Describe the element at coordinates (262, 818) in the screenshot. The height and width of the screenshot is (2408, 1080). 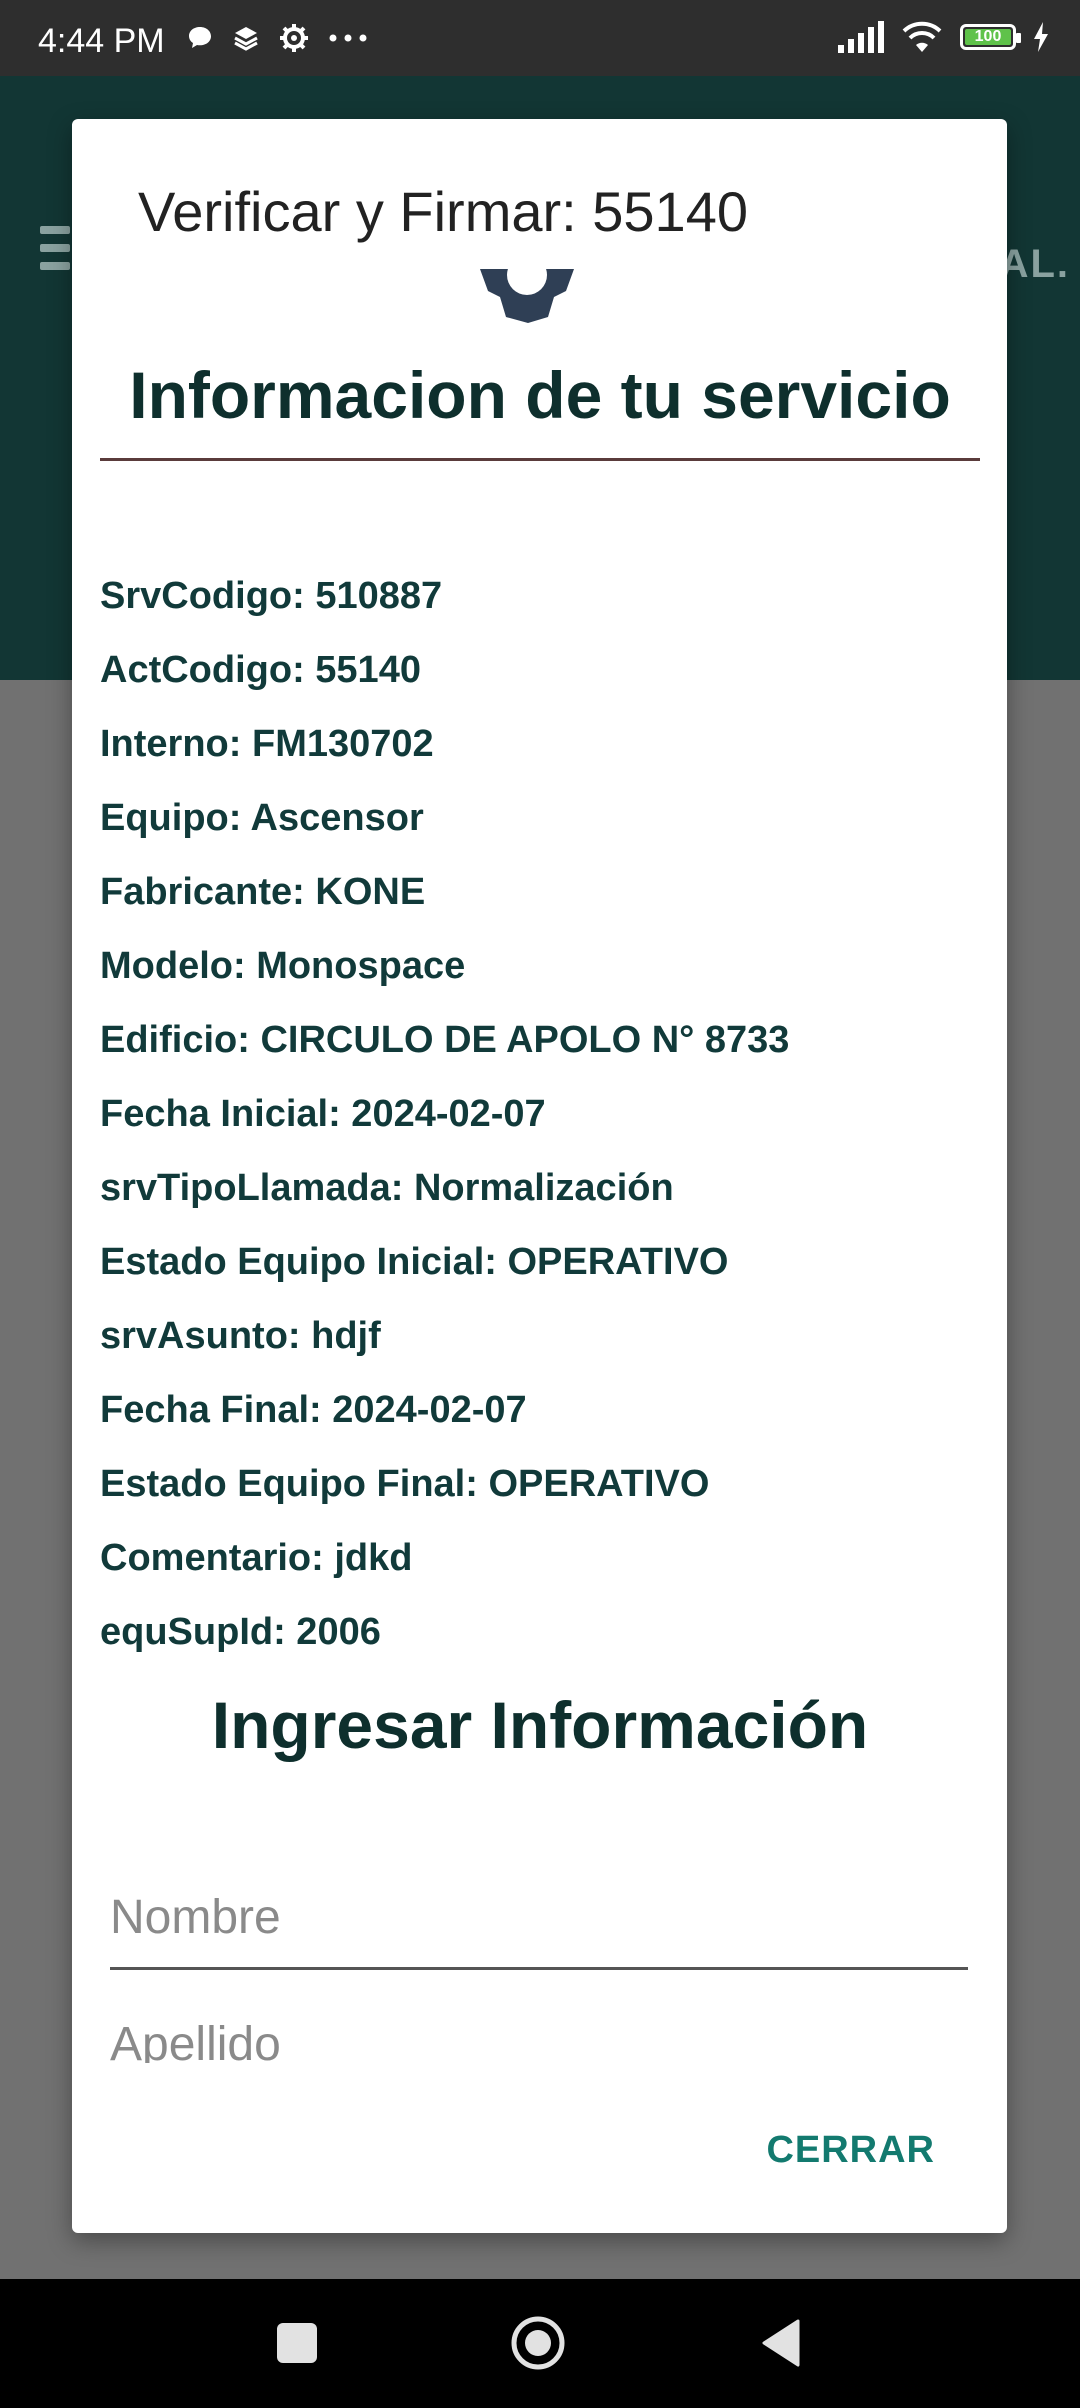
I see `info-equipo: Equipo: Ascensor` at that location.